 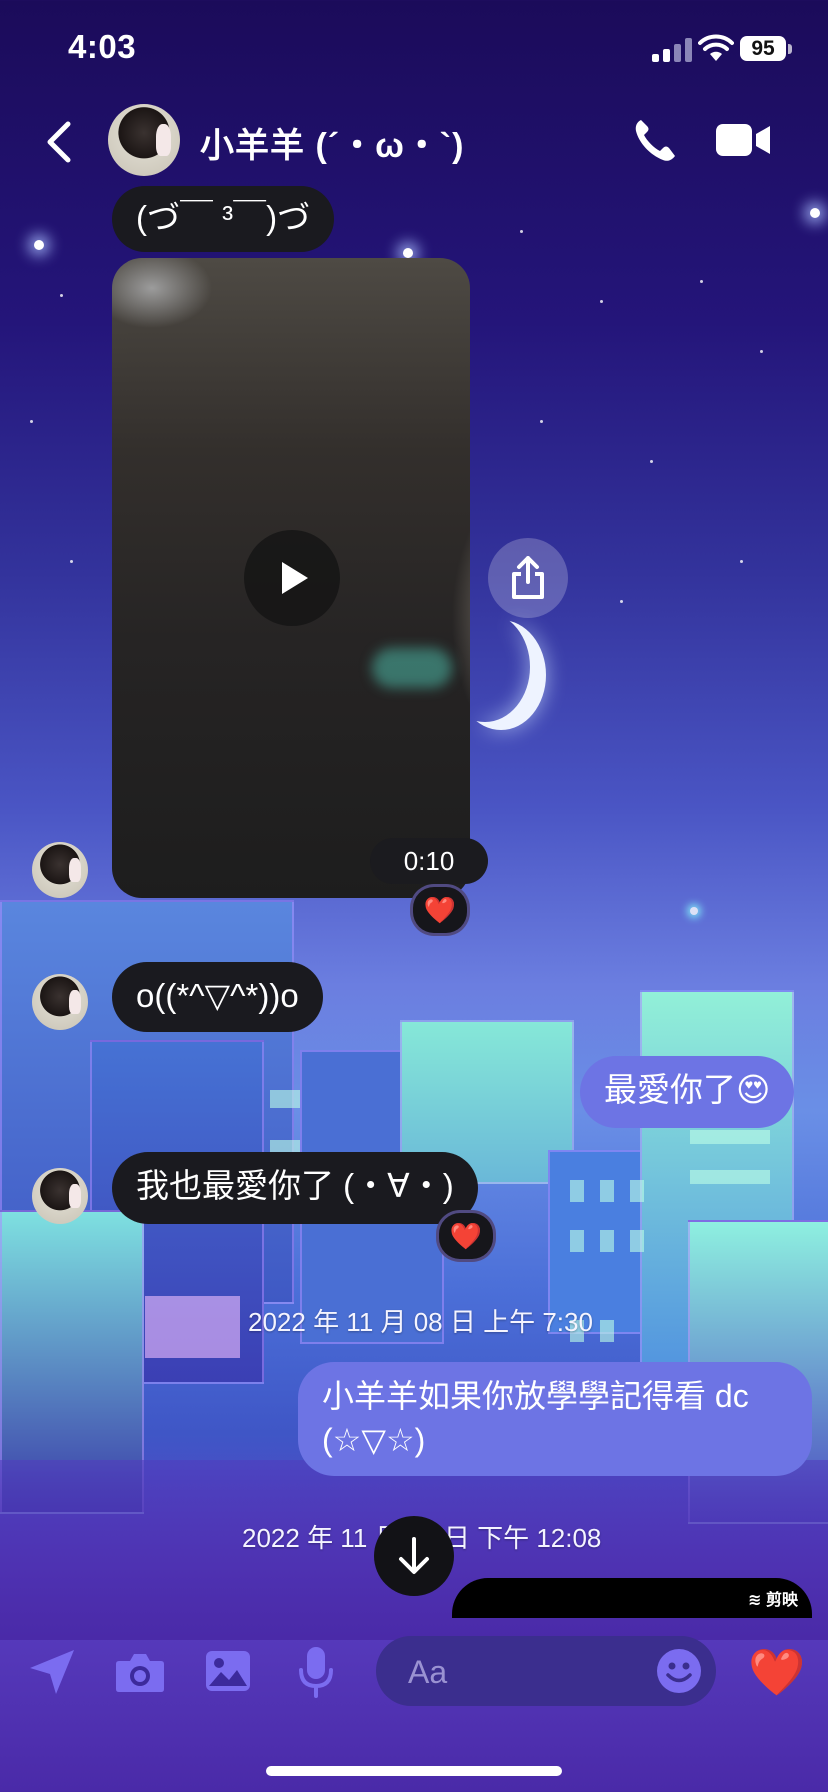 What do you see at coordinates (332, 142) in the screenshot?
I see `contact-name: 小羊羊 (´・ω・`)` at bounding box center [332, 142].